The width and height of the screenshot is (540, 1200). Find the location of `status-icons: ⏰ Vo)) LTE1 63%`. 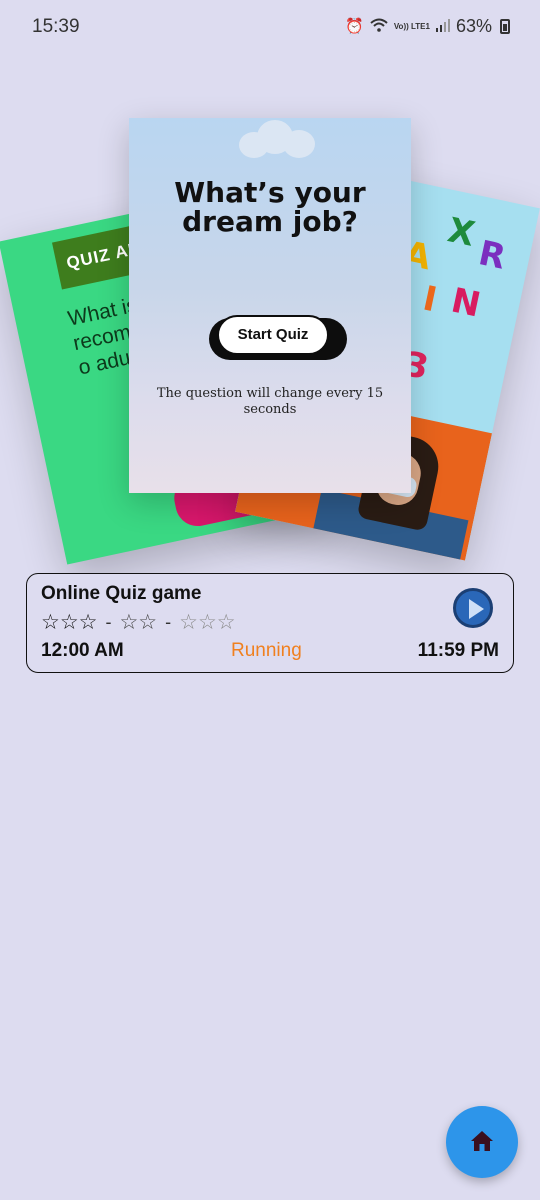

status-icons: ⏰ Vo)) LTE1 63% is located at coordinates (427, 26).